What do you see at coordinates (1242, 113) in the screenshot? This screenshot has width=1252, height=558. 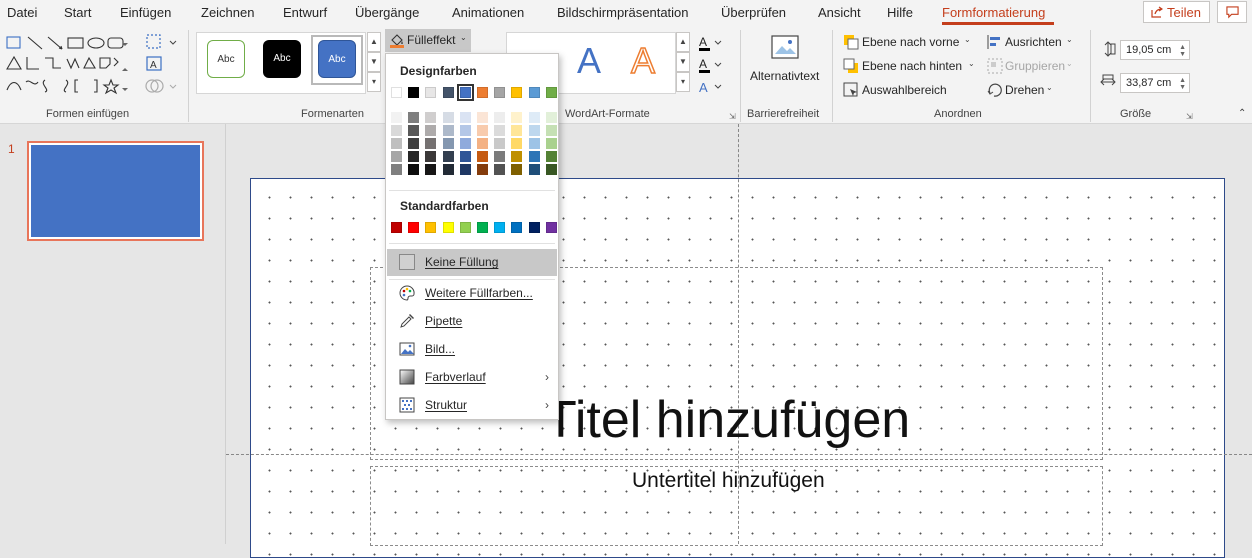 I see `collapse-ribbon-icon: ⌃` at bounding box center [1242, 113].